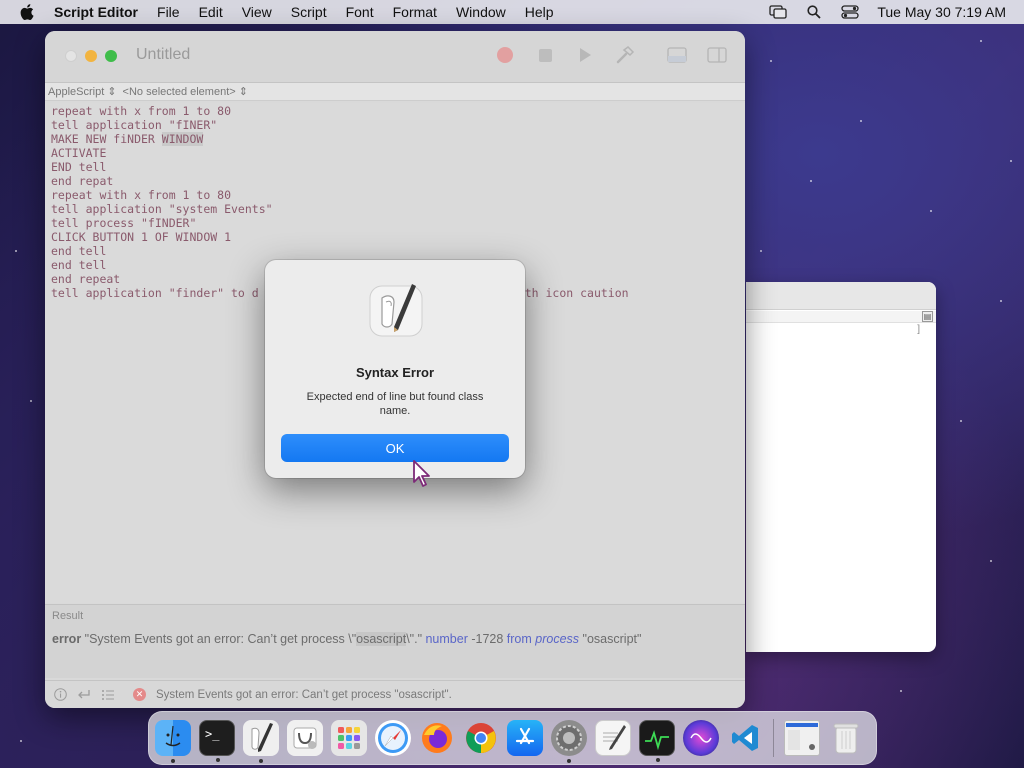 The width and height of the screenshot is (1024, 768). Describe the element at coordinates (545, 55) in the screenshot. I see `stop-icon` at that location.